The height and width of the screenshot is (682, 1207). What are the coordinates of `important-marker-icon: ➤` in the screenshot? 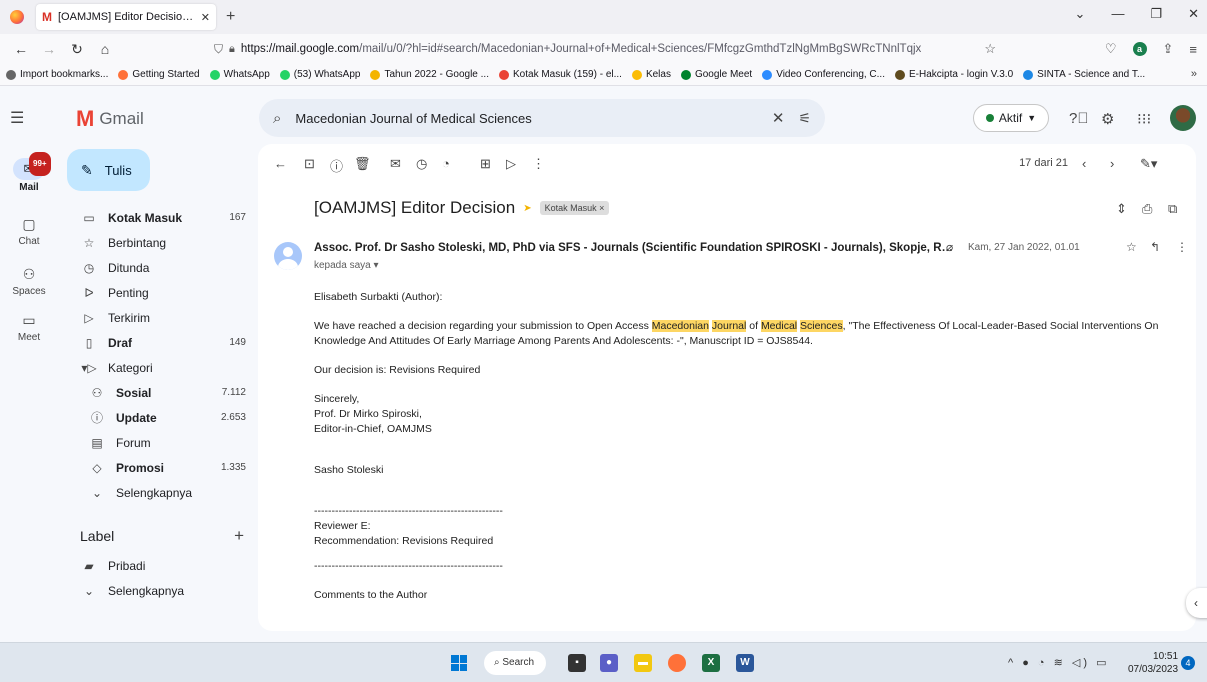 It's located at (527, 208).